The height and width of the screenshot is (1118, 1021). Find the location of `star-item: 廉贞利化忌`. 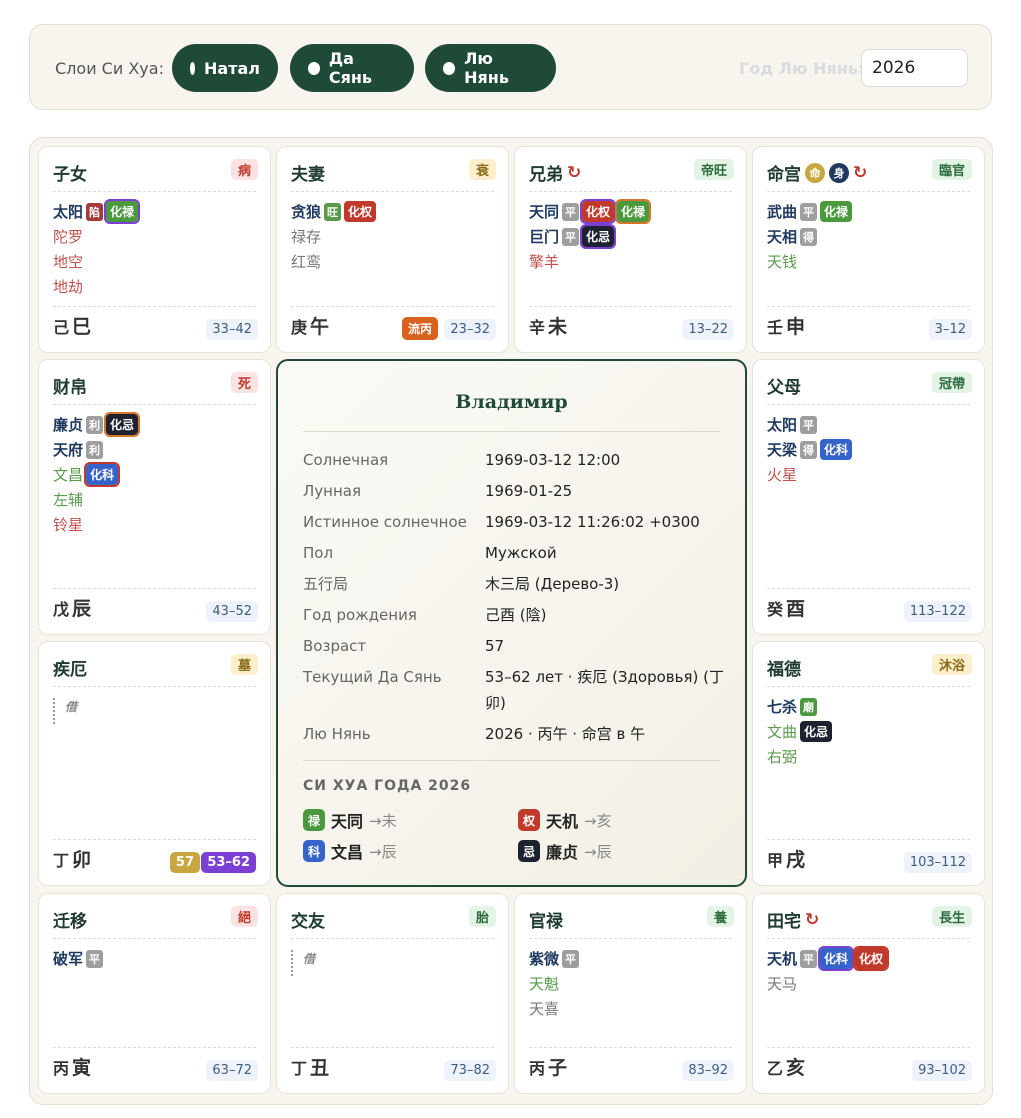

star-item: 廉贞利化忌 is located at coordinates (156, 424).